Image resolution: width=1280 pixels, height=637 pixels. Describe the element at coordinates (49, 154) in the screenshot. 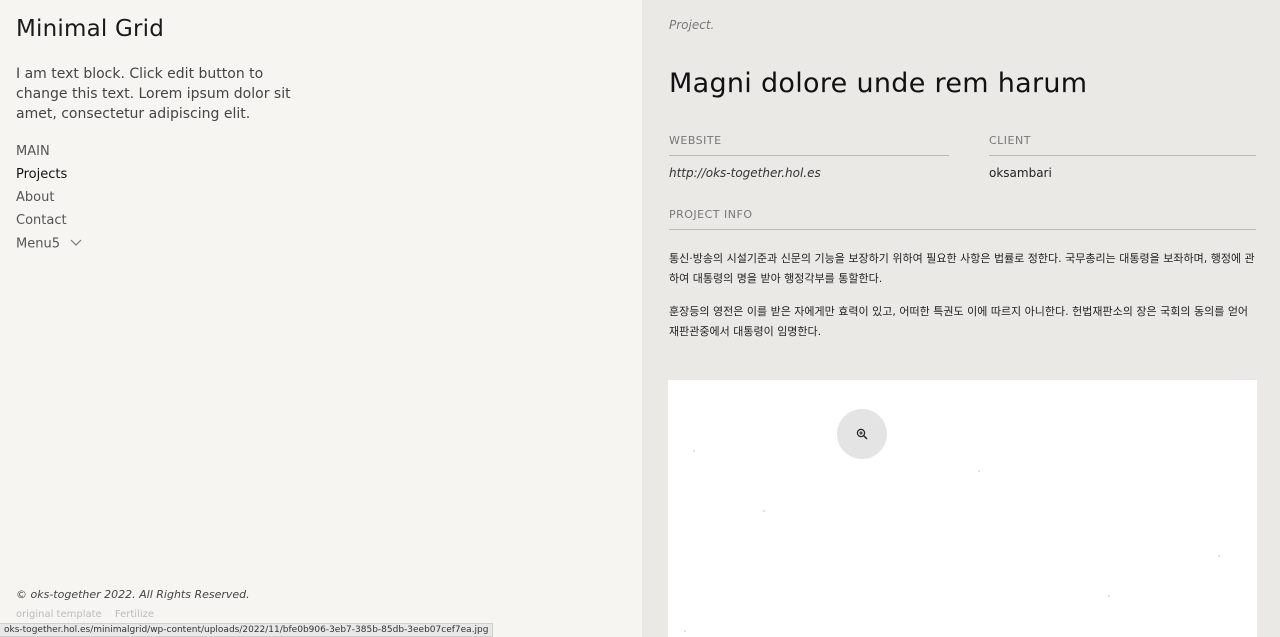

I see `nav-item-main: MAIN` at that location.